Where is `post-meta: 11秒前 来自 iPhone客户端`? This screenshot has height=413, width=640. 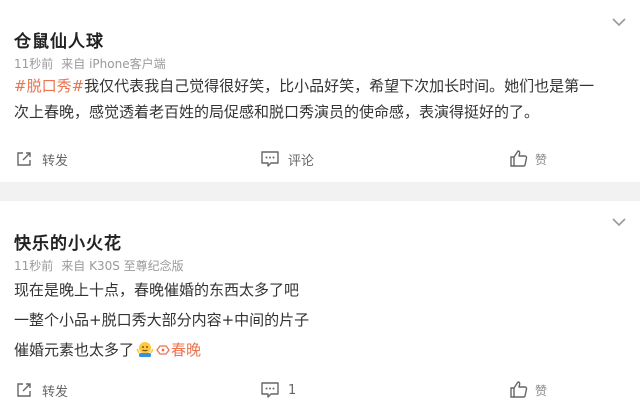 post-meta: 11秒前 来自 iPhone客户端 is located at coordinates (90, 63).